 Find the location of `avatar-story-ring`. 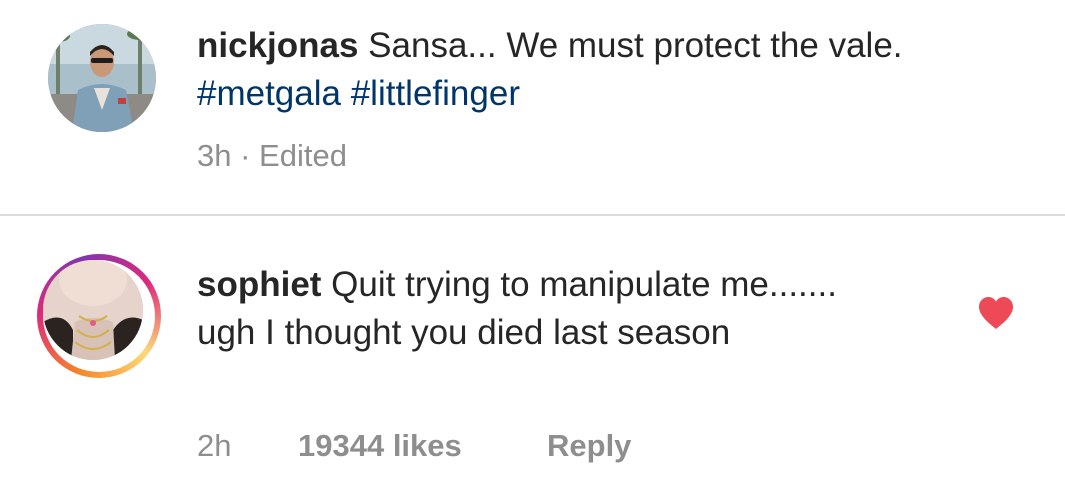

avatar-story-ring is located at coordinates (99, 316).